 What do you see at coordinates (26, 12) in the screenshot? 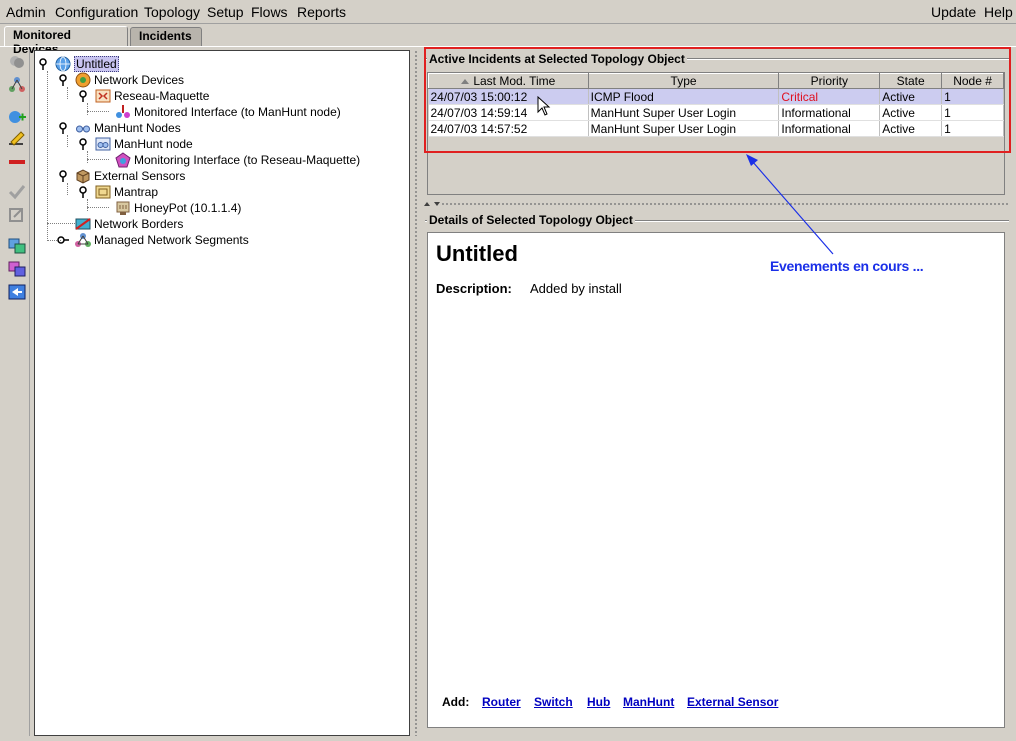
I see `menu-admin: Admin` at bounding box center [26, 12].